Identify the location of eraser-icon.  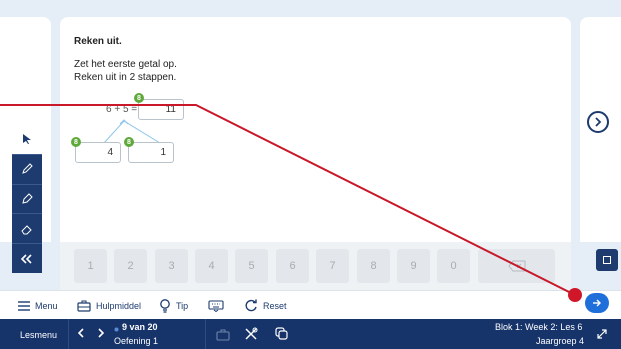
(26, 230).